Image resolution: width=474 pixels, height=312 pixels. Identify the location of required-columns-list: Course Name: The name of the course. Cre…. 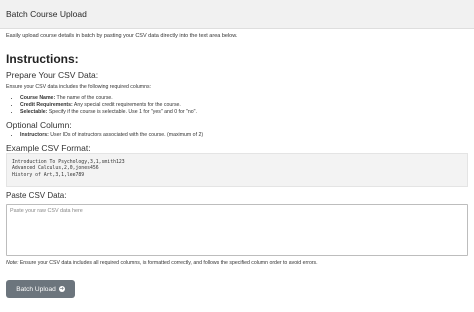
(103, 105).